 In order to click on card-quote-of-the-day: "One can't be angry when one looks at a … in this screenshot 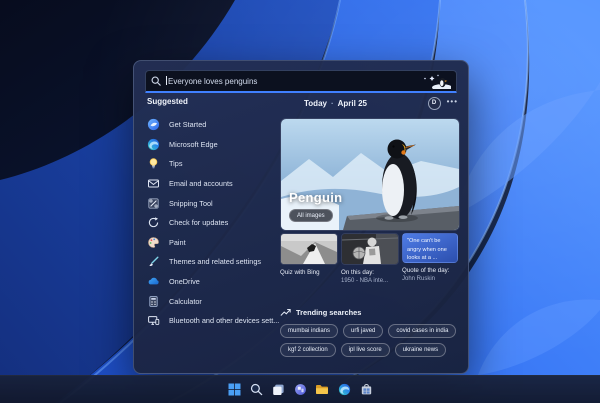, I will do `click(430, 259)`.